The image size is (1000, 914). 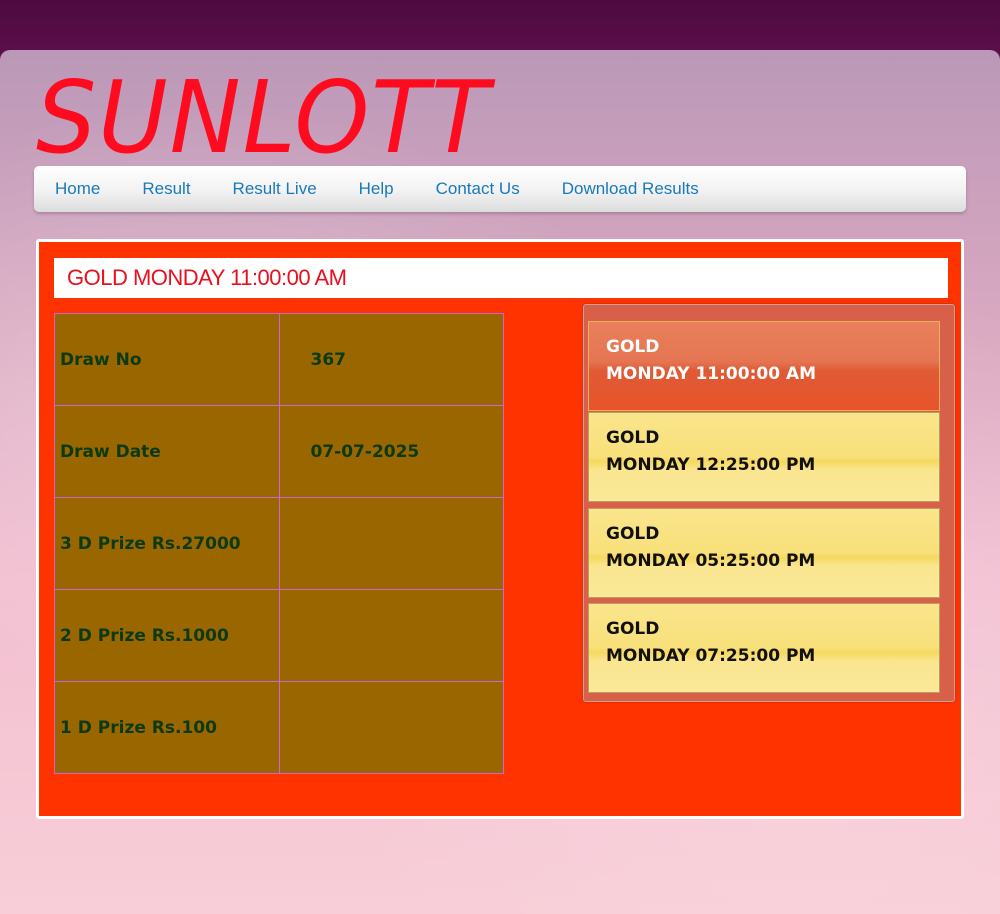 I want to click on table-row: 2 D Prize Rs.1000, so click(x=279, y=635).